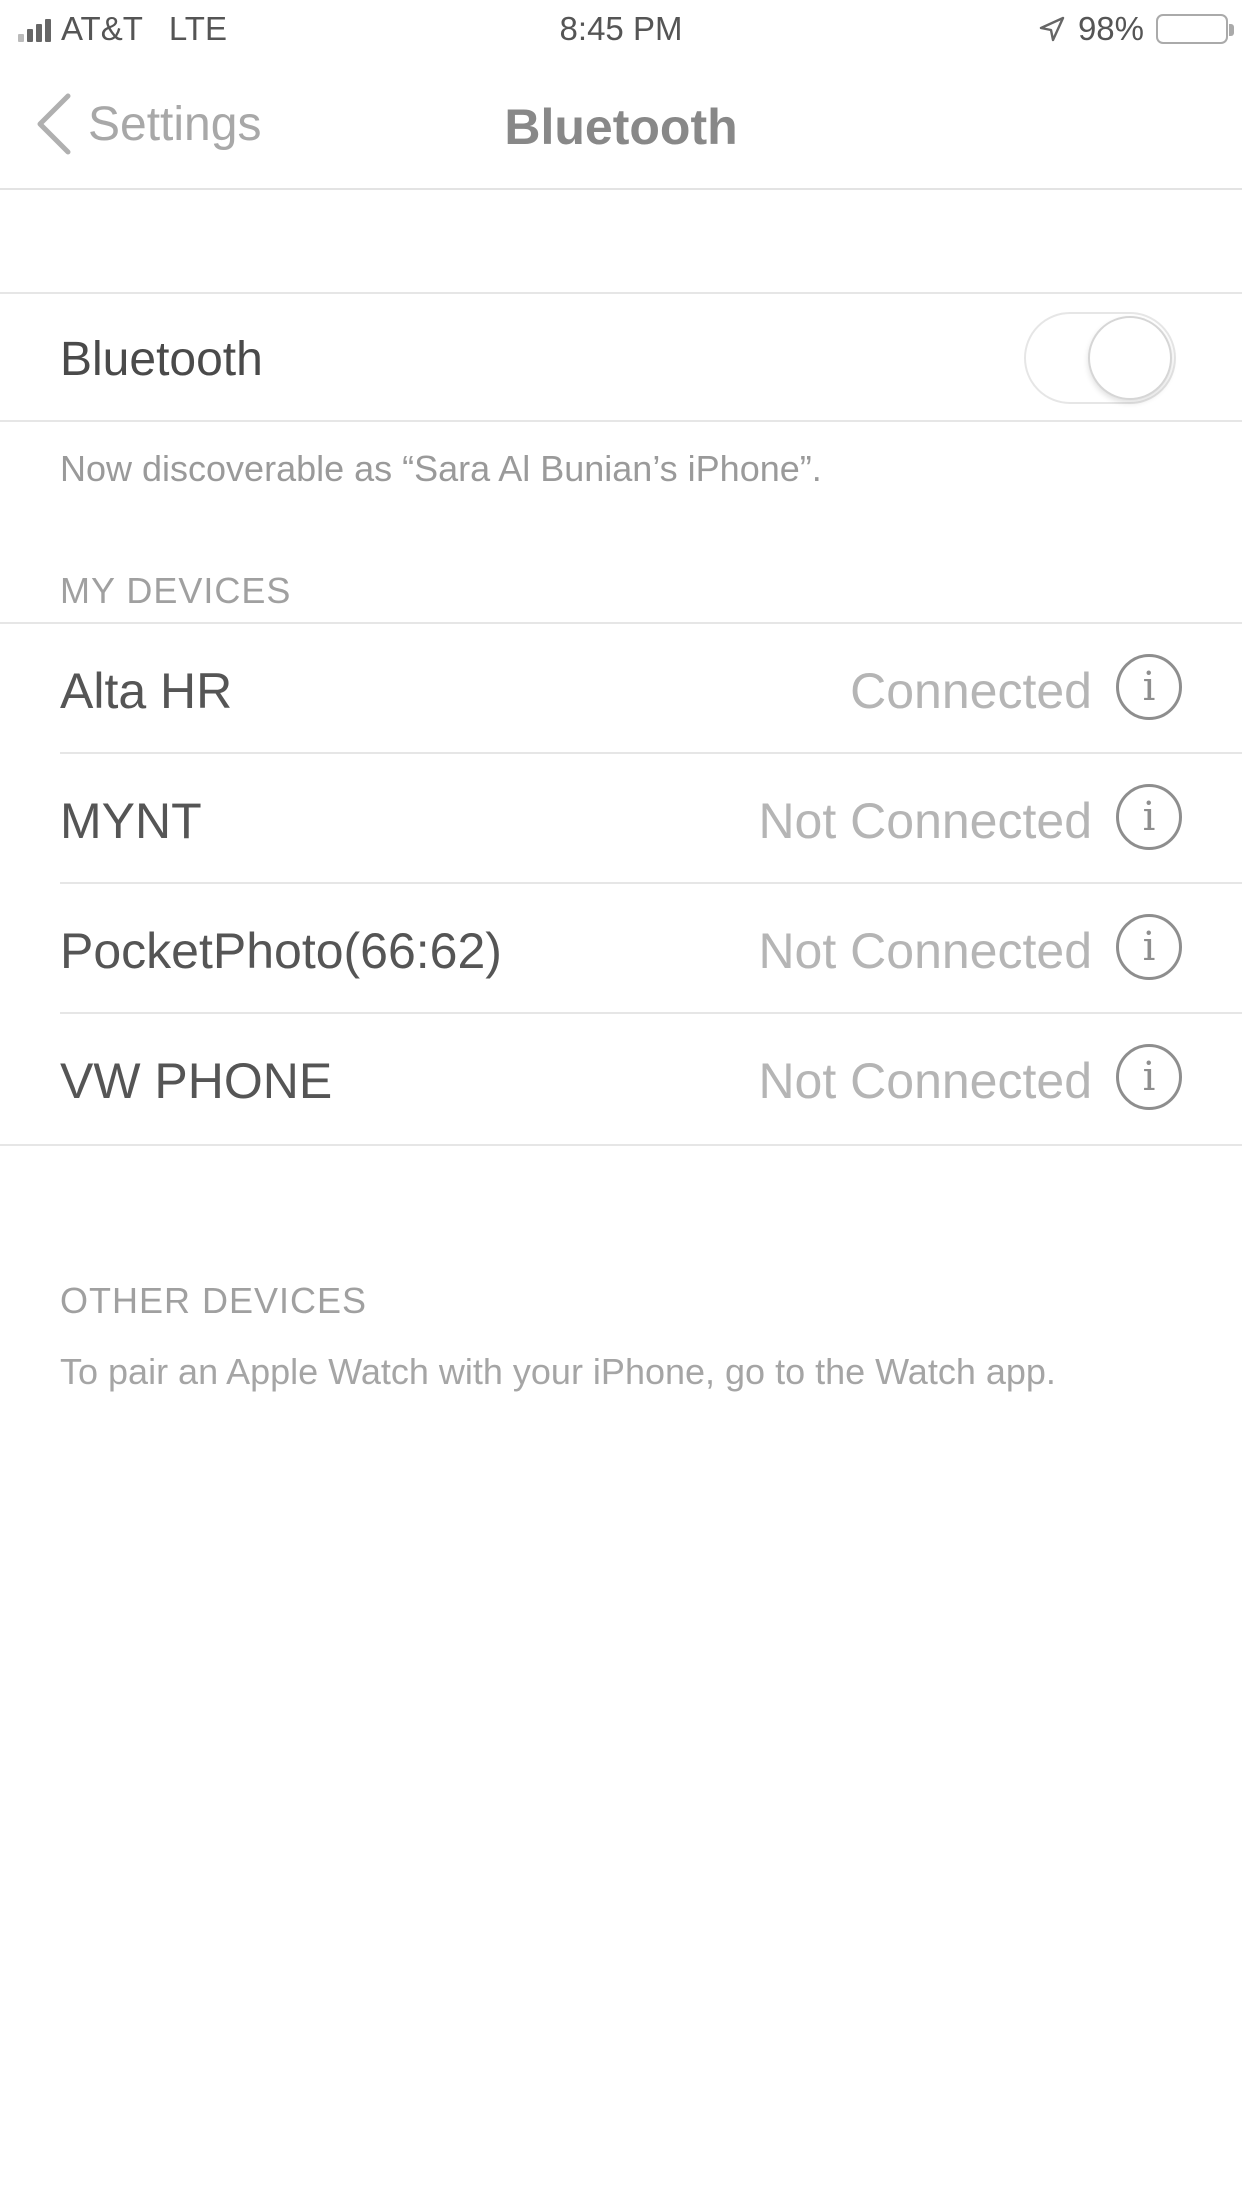  I want to click on device-row-mynt: MYNT Not Connected i, so click(621, 819).